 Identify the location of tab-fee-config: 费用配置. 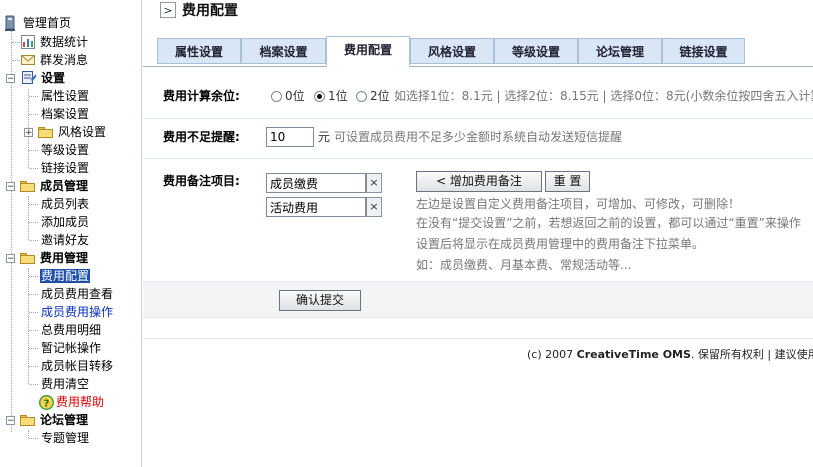
(368, 51).